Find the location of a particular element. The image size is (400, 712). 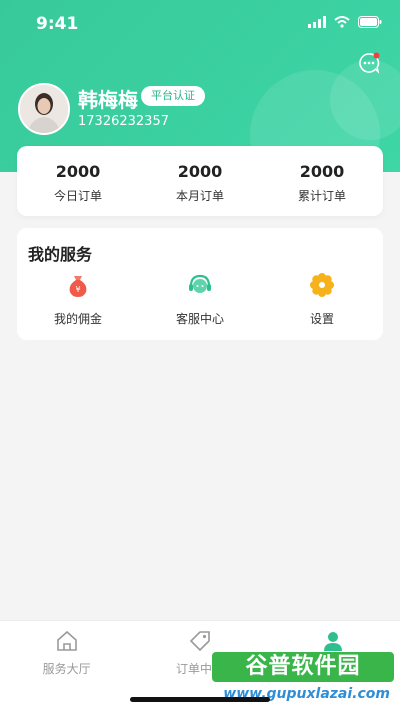

tag-icon is located at coordinates (199, 641).